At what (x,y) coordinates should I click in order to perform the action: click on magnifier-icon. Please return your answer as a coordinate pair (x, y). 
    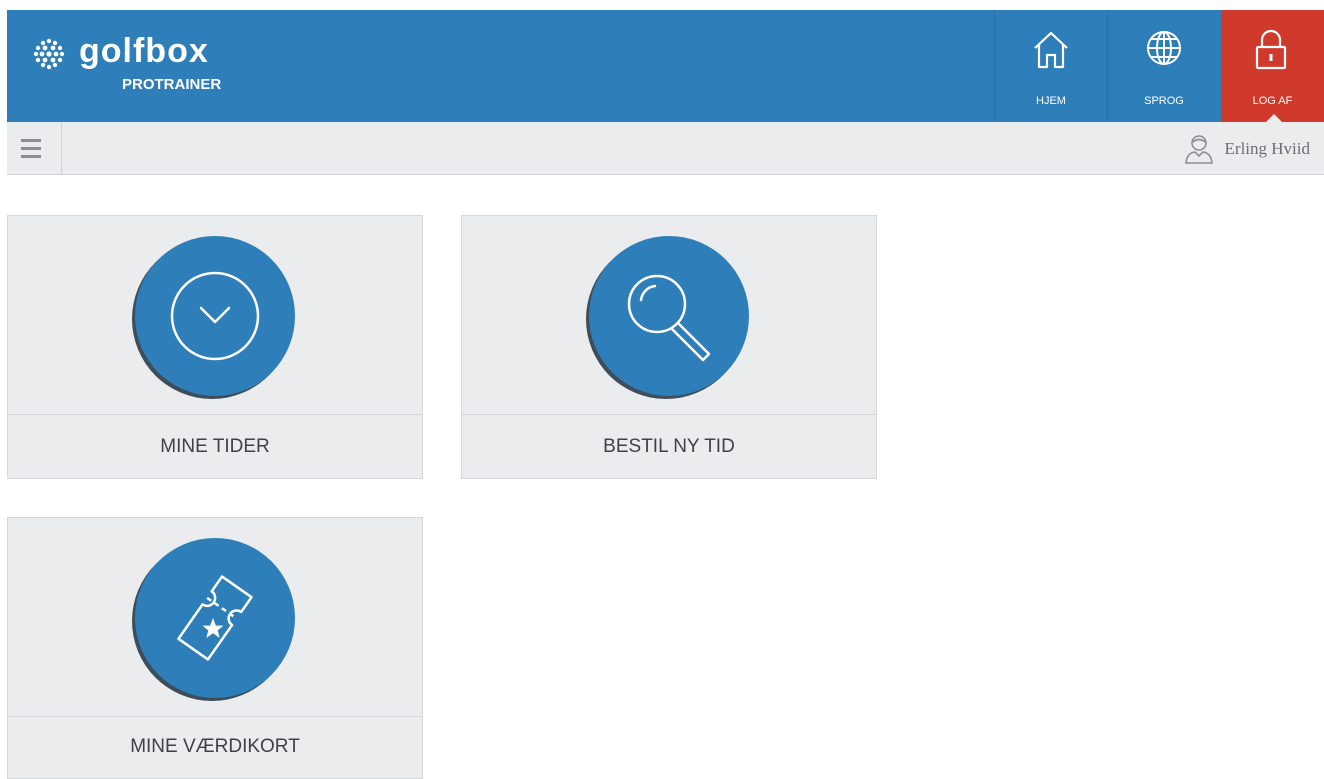
    Looking at the image, I should click on (669, 318).